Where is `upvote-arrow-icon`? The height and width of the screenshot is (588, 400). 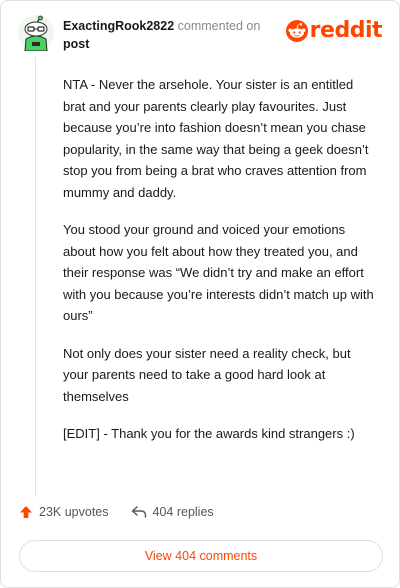 upvote-arrow-icon is located at coordinates (26, 512).